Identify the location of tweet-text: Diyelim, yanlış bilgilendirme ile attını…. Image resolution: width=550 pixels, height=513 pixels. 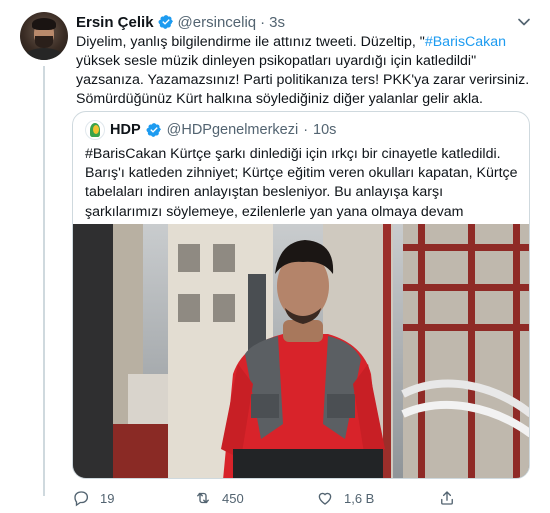
(304, 71).